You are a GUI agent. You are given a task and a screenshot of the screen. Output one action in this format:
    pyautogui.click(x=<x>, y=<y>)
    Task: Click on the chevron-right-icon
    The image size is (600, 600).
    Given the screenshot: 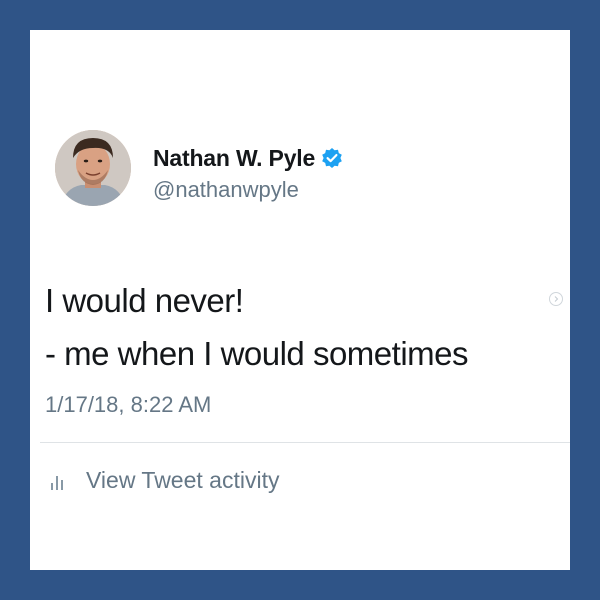 What is the action you would take?
    pyautogui.click(x=556, y=299)
    